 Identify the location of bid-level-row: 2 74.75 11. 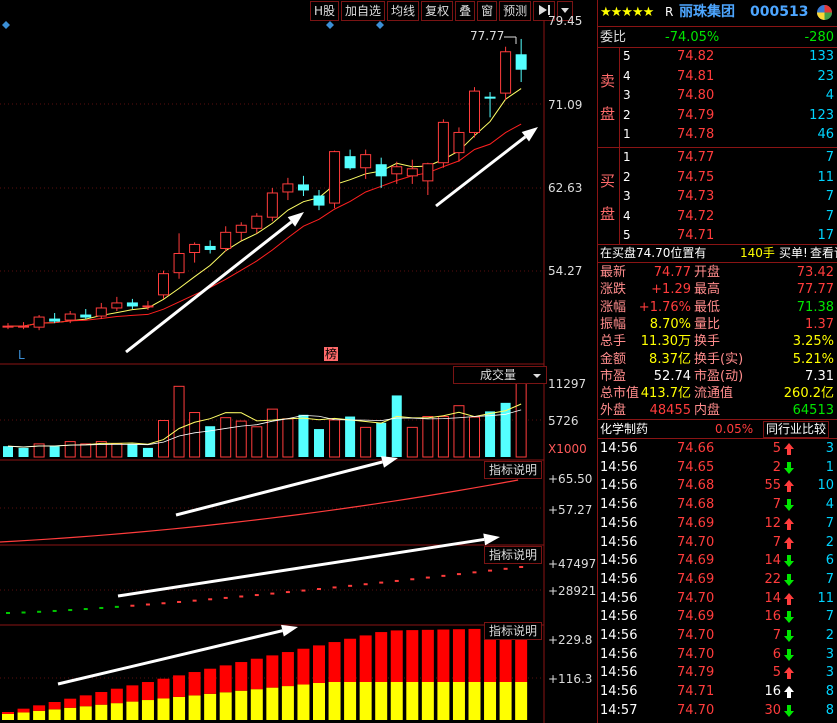
(717, 177).